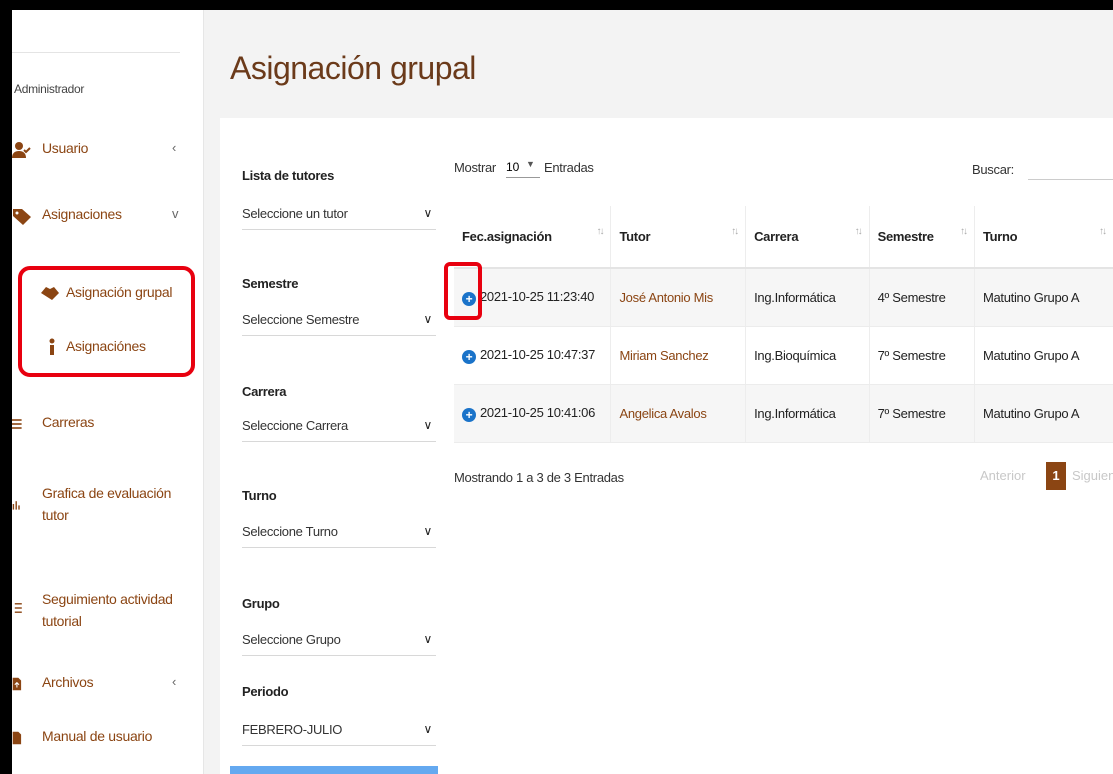  What do you see at coordinates (68, 682) in the screenshot?
I see `sidebar-item-label: Archivos` at bounding box center [68, 682].